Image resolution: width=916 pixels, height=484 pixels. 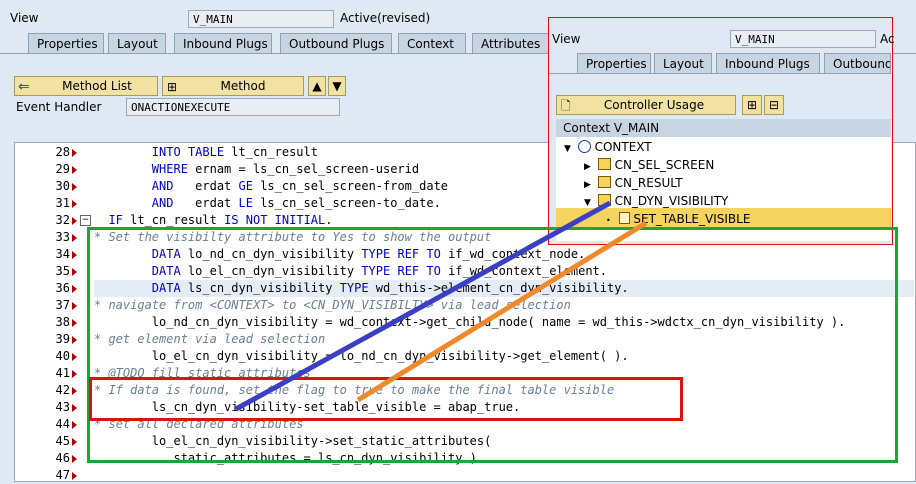 What do you see at coordinates (502, 311) in the screenshot?
I see `orange-connector-line` at bounding box center [502, 311].